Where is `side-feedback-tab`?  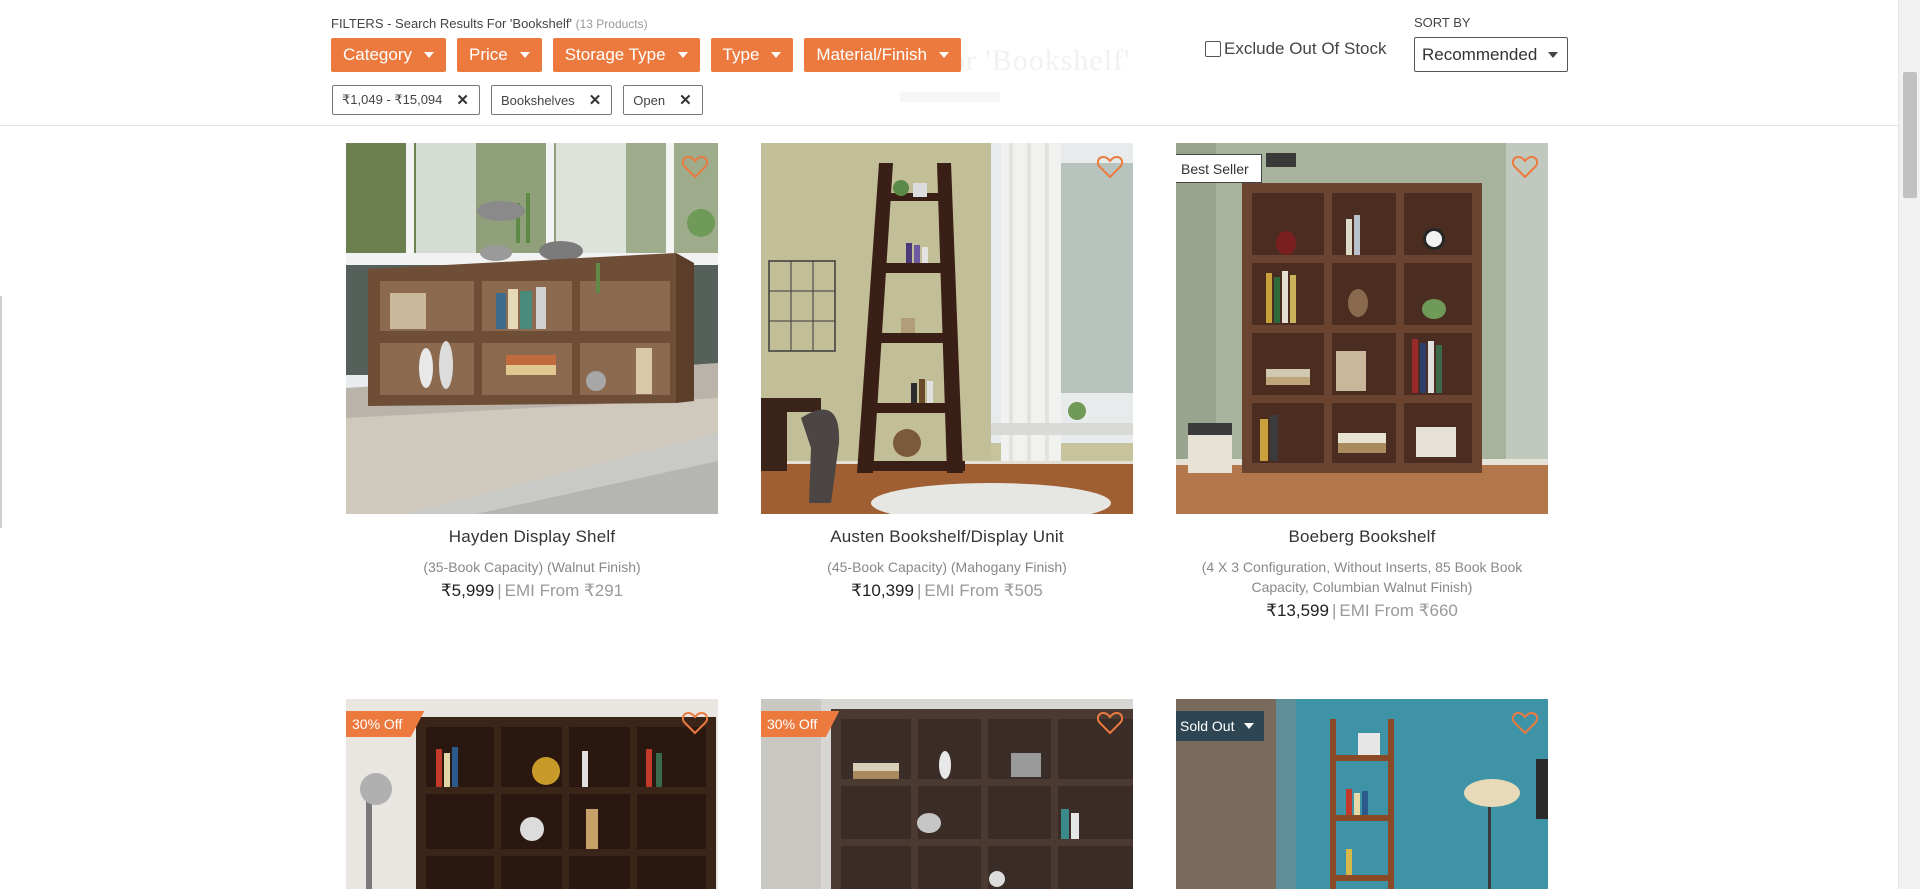
side-feedback-tab is located at coordinates (1, 412).